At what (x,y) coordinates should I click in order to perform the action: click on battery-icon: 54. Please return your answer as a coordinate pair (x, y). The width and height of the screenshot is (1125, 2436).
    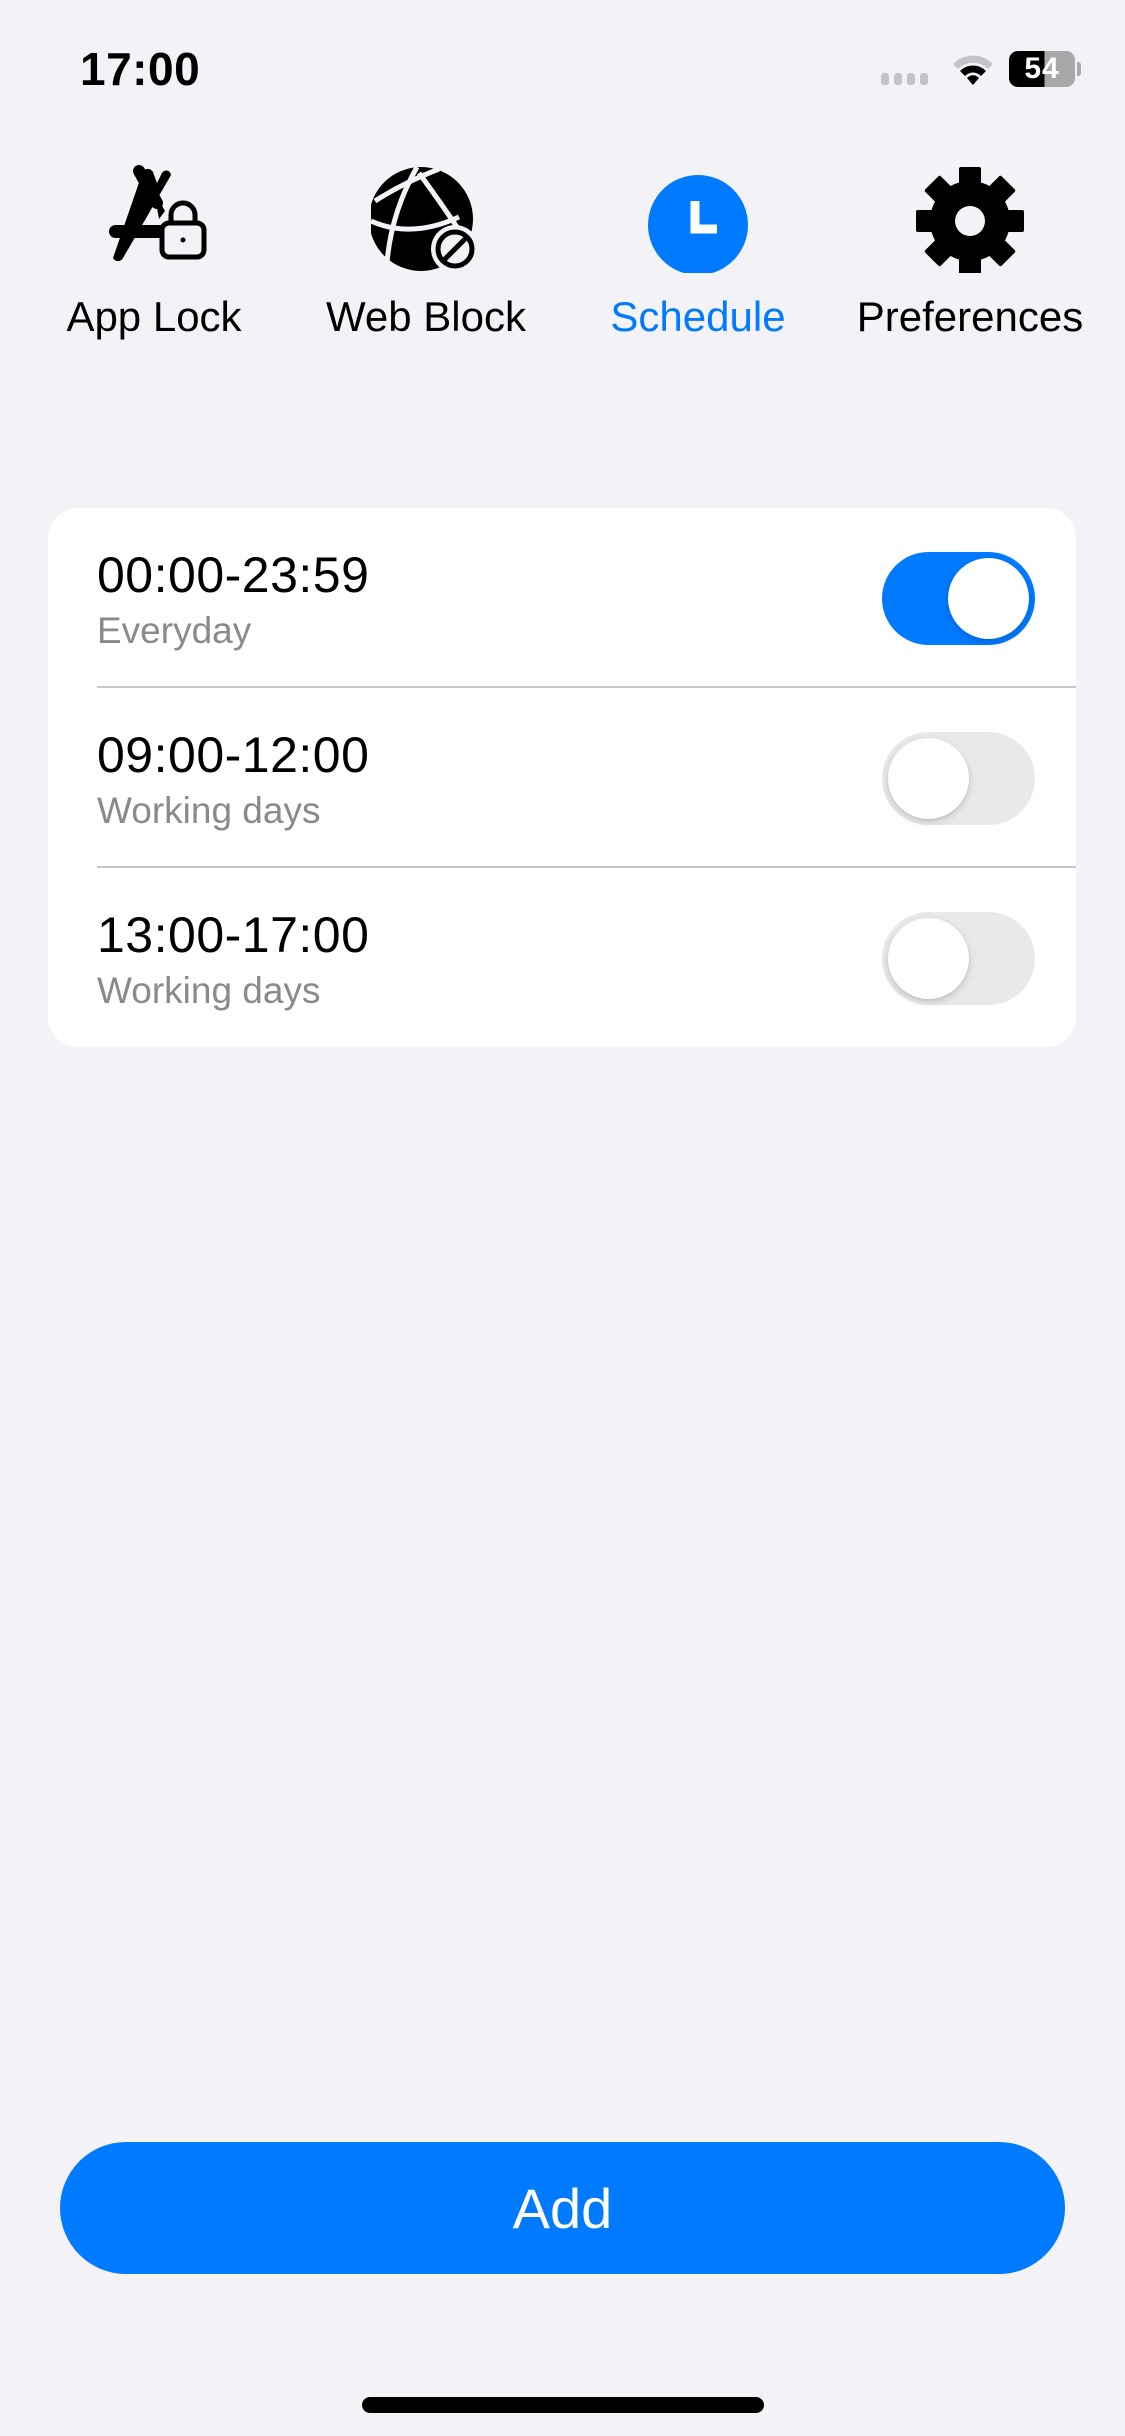
    Looking at the image, I should click on (1042, 69).